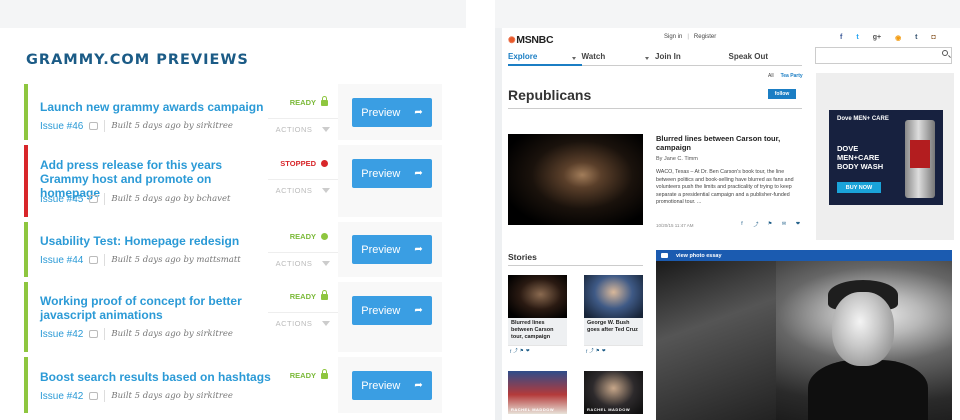  I want to click on issue-link: Issue #44, so click(61, 260).